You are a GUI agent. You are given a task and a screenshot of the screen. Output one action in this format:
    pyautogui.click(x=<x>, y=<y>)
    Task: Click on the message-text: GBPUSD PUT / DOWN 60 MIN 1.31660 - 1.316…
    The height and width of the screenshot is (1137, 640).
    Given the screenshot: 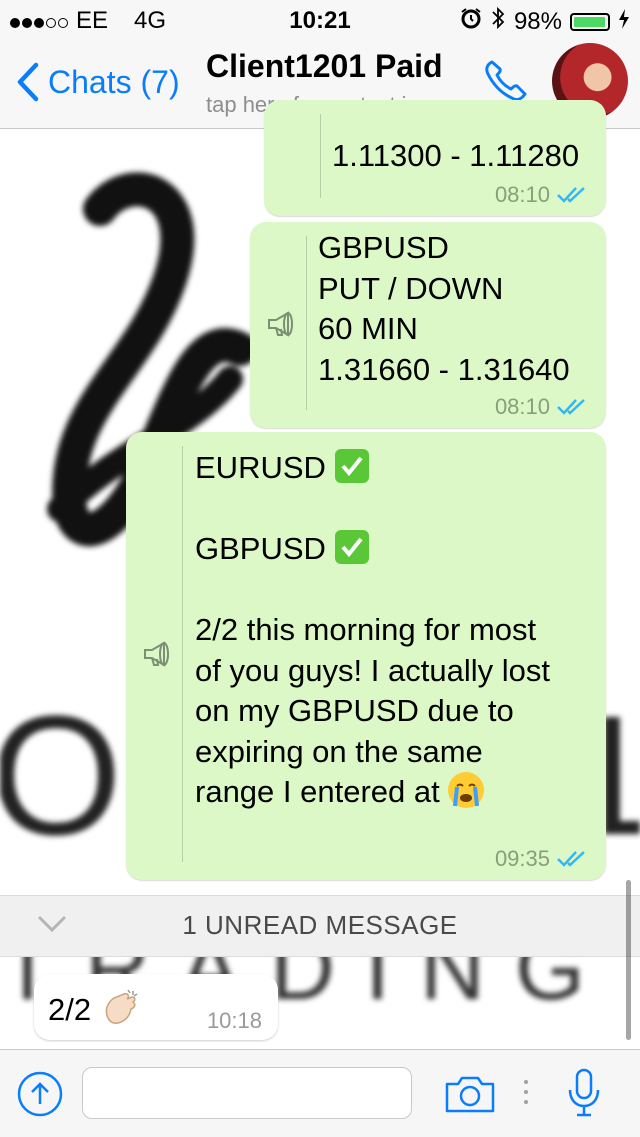 What is the action you would take?
    pyautogui.click(x=444, y=308)
    